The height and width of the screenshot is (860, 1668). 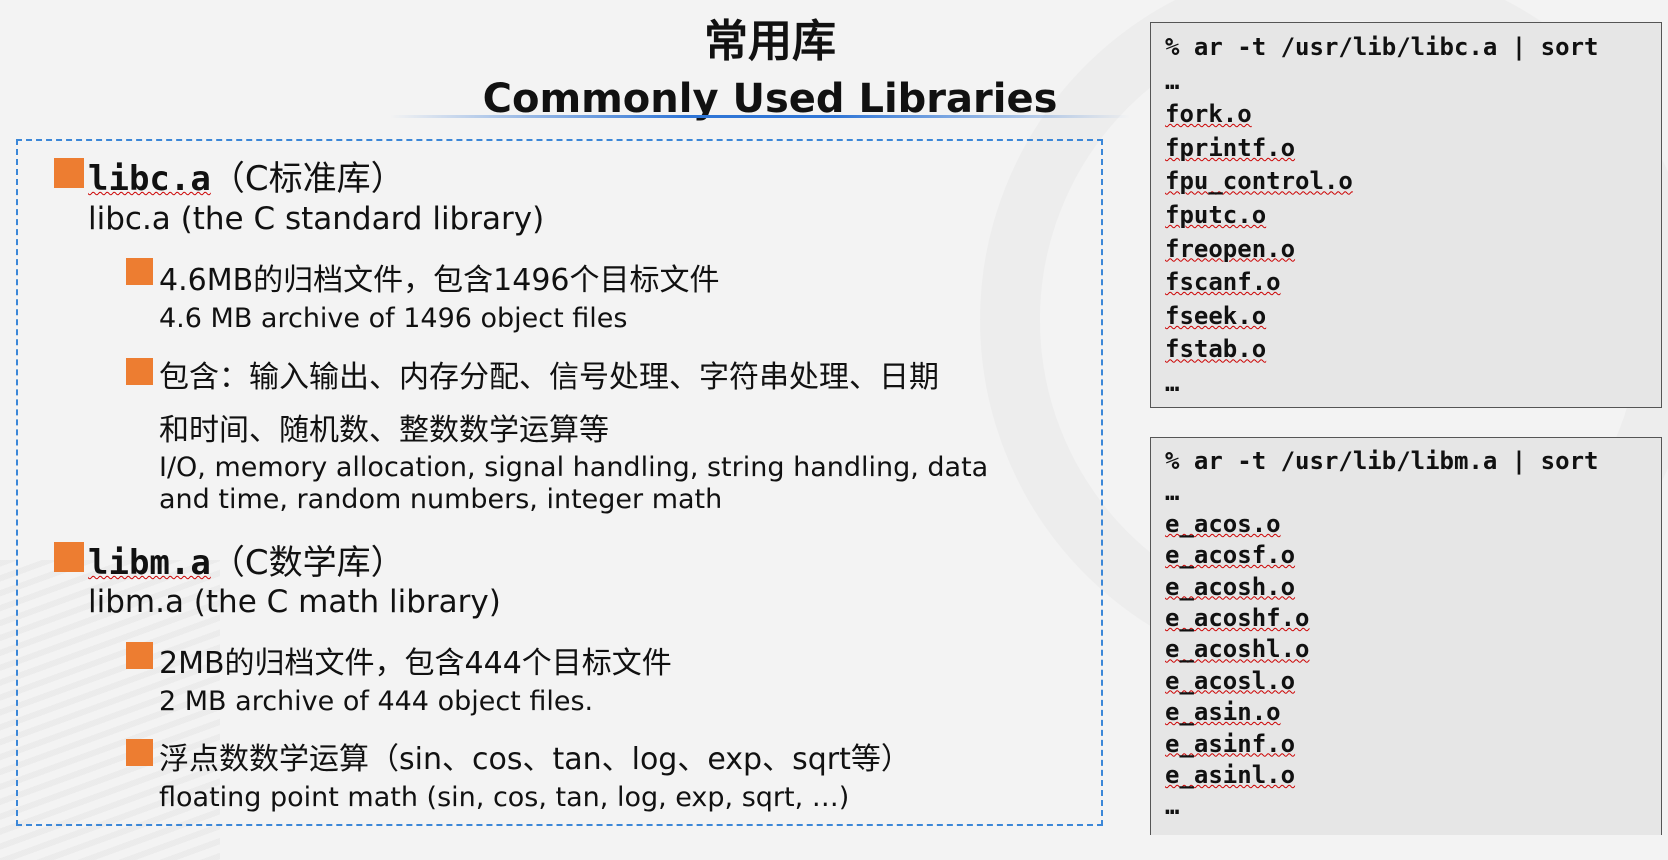 What do you see at coordinates (139, 371) in the screenshot?
I see `bullet-square-libc-contents` at bounding box center [139, 371].